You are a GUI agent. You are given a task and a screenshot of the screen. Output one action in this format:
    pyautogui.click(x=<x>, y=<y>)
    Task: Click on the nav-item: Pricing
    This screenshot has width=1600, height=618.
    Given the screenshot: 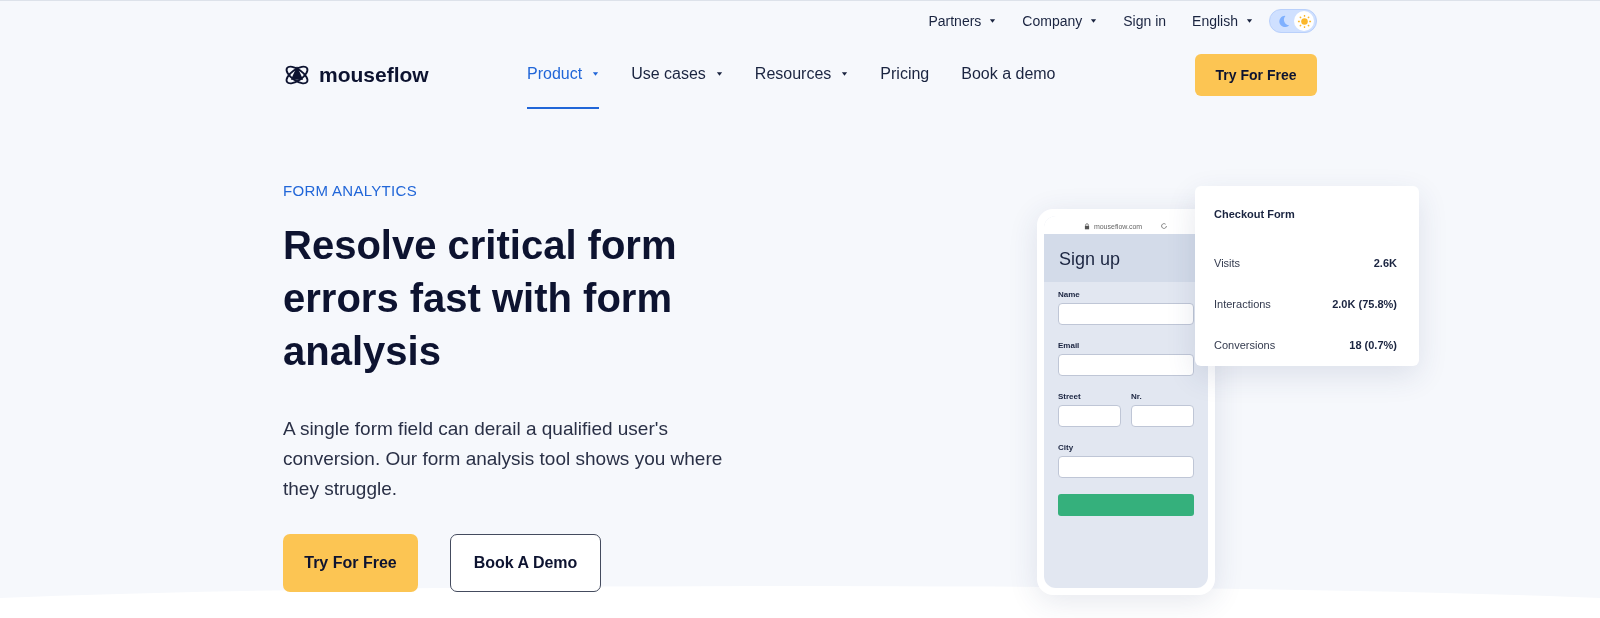 What is the action you would take?
    pyautogui.click(x=905, y=75)
    